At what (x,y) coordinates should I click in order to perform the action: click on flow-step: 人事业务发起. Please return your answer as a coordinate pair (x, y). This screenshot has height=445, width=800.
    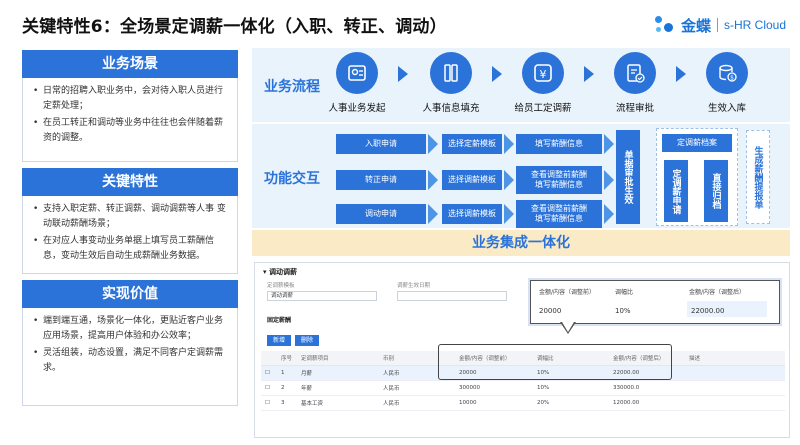
    Looking at the image, I should click on (357, 83).